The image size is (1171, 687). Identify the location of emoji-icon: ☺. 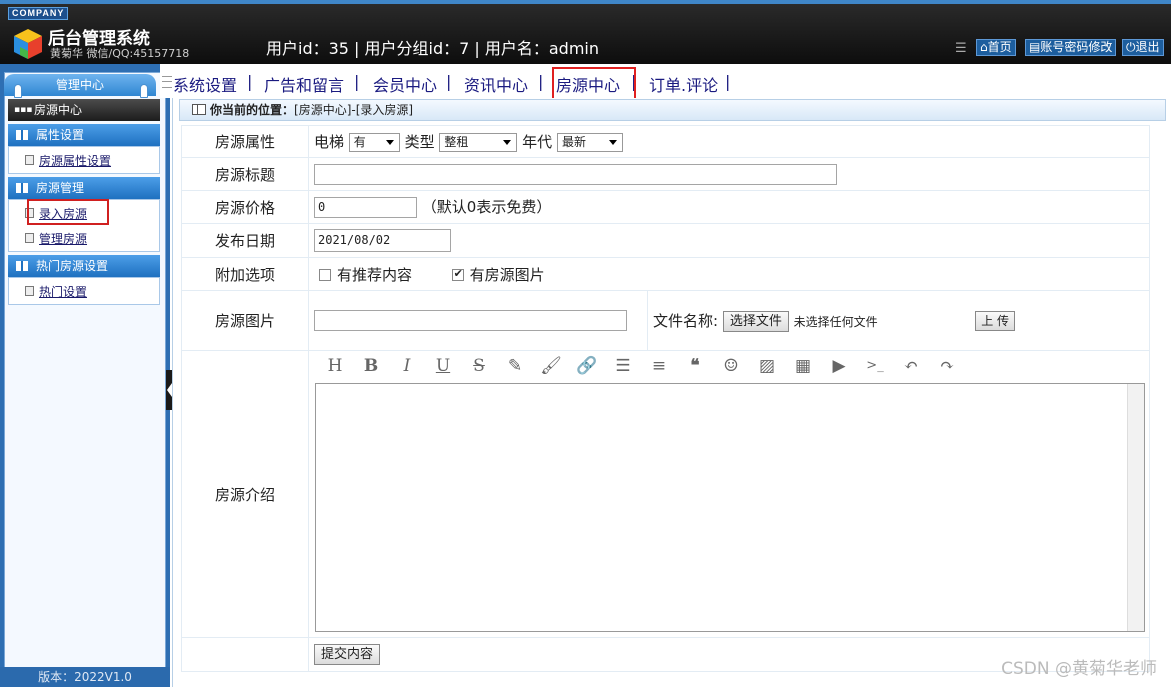
(731, 366).